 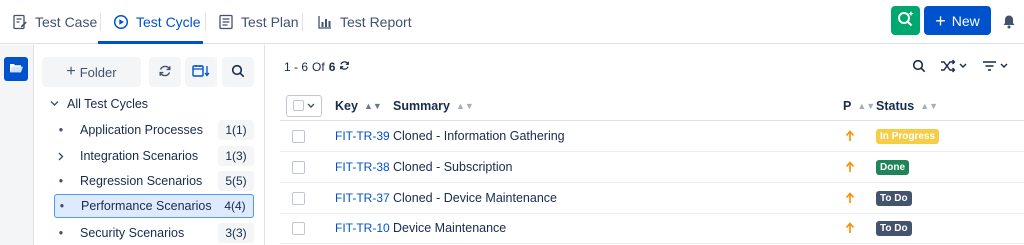 What do you see at coordinates (453, 167) in the screenshot?
I see `row-summary: Cloned - Subscription` at bounding box center [453, 167].